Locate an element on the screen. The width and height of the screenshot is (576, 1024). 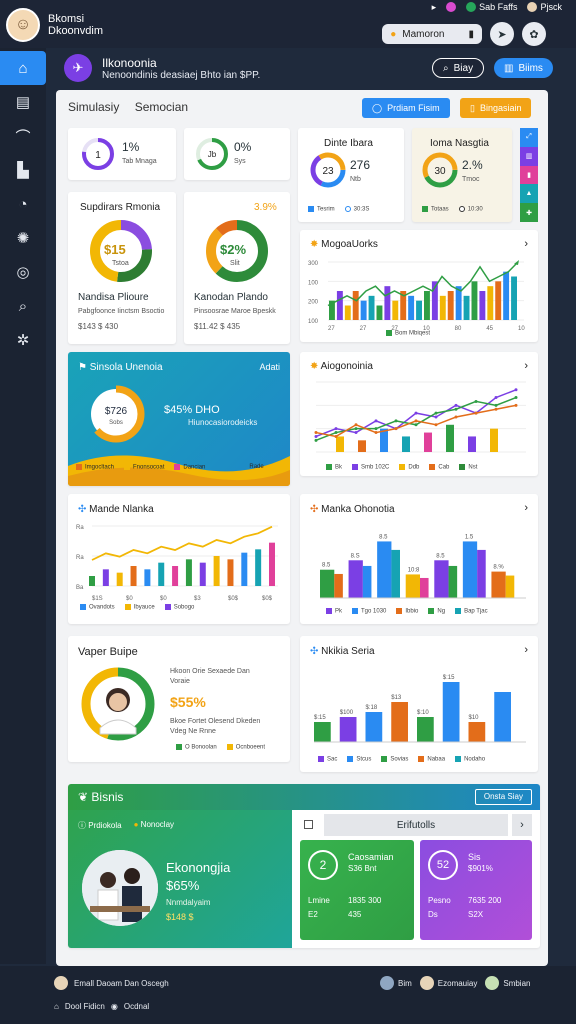
sidebar-item-clock: ◔ is located at coordinates (23, 204).